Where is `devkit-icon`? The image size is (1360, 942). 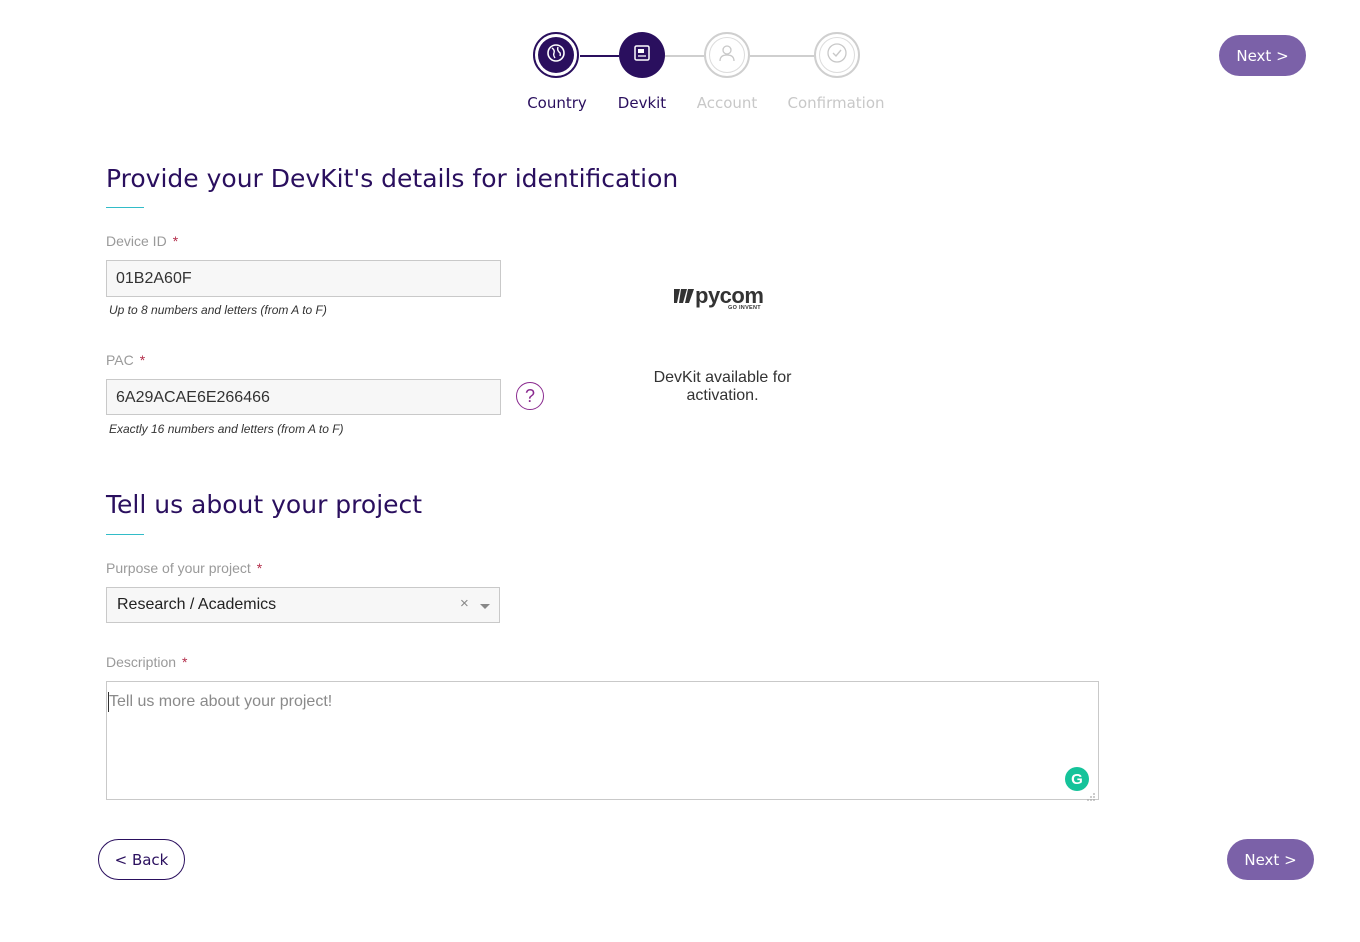
devkit-icon is located at coordinates (642, 55).